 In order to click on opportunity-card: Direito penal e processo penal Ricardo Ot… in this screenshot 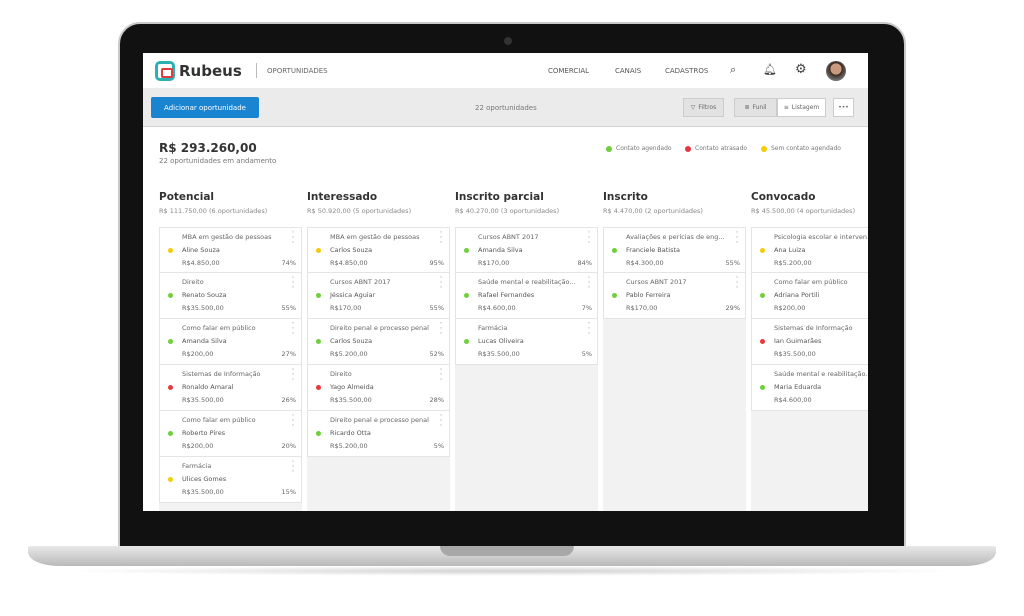, I will do `click(378, 434)`.